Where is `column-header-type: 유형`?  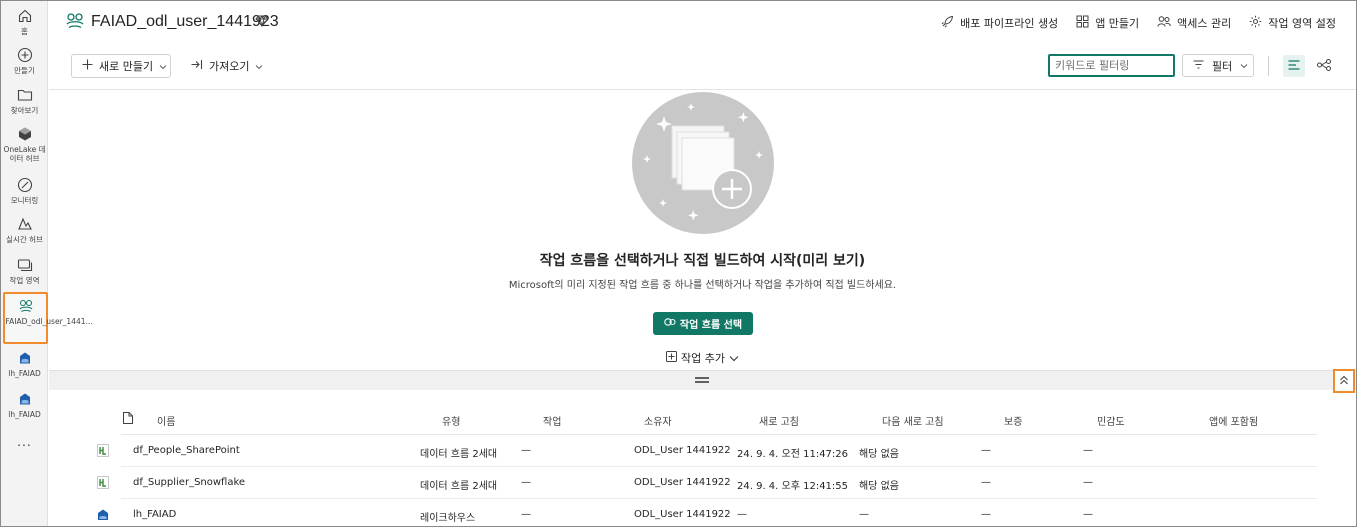
column-header-type: 유형 is located at coordinates (451, 420).